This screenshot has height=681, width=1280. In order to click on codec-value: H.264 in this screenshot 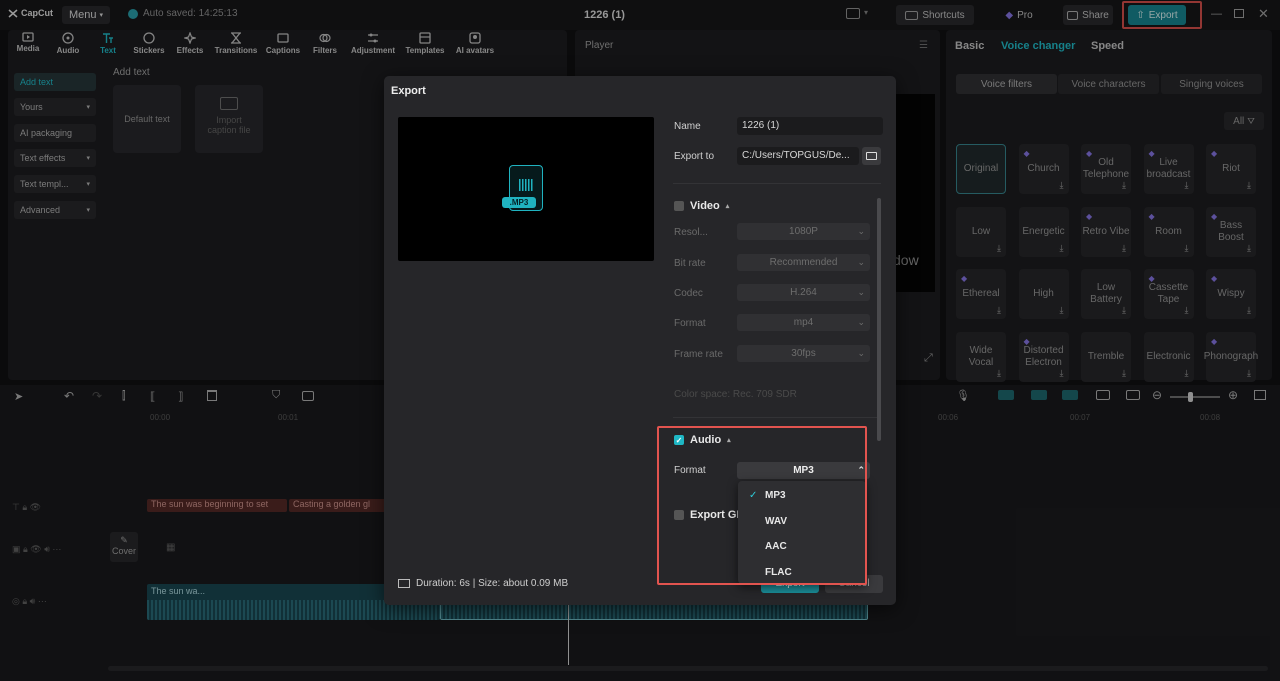, I will do `click(803, 292)`.